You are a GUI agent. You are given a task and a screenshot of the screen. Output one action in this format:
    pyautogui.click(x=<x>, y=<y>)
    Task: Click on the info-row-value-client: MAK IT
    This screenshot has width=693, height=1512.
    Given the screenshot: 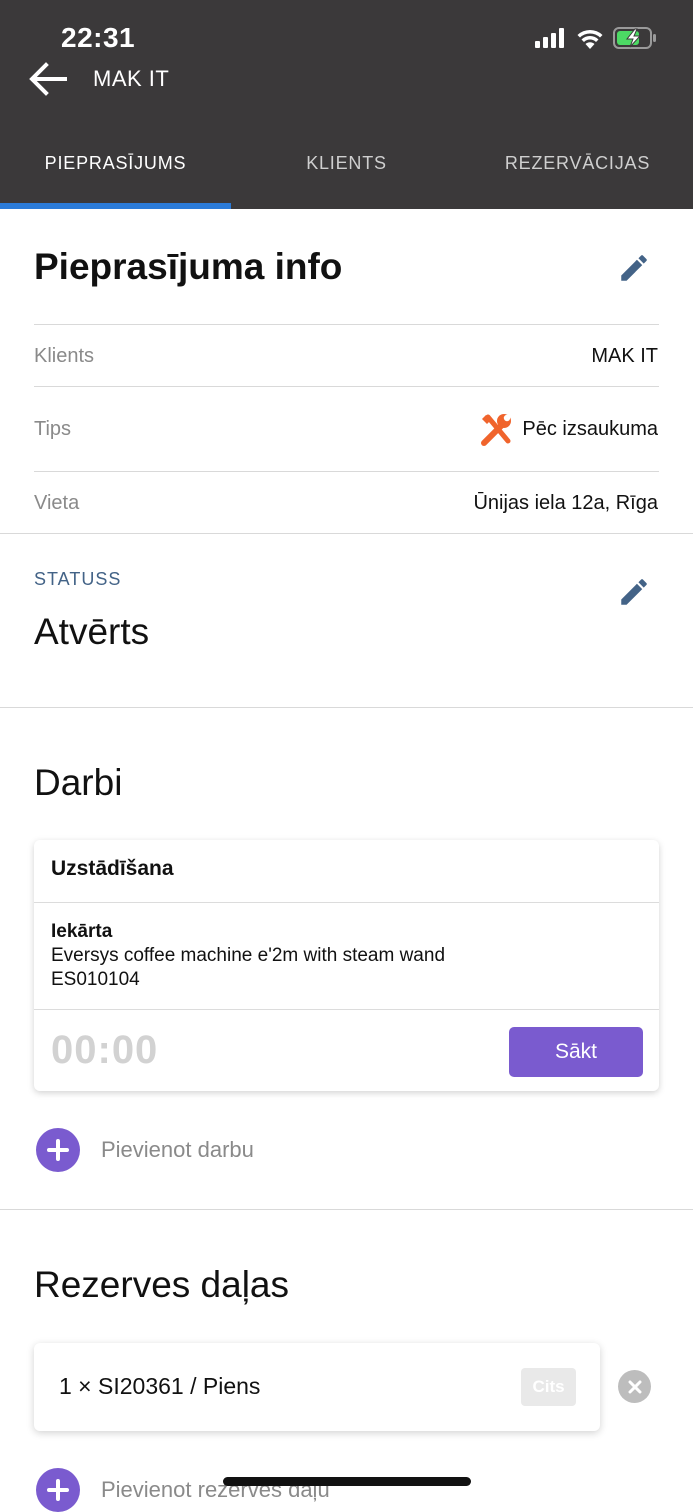 What is the action you would take?
    pyautogui.click(x=624, y=356)
    